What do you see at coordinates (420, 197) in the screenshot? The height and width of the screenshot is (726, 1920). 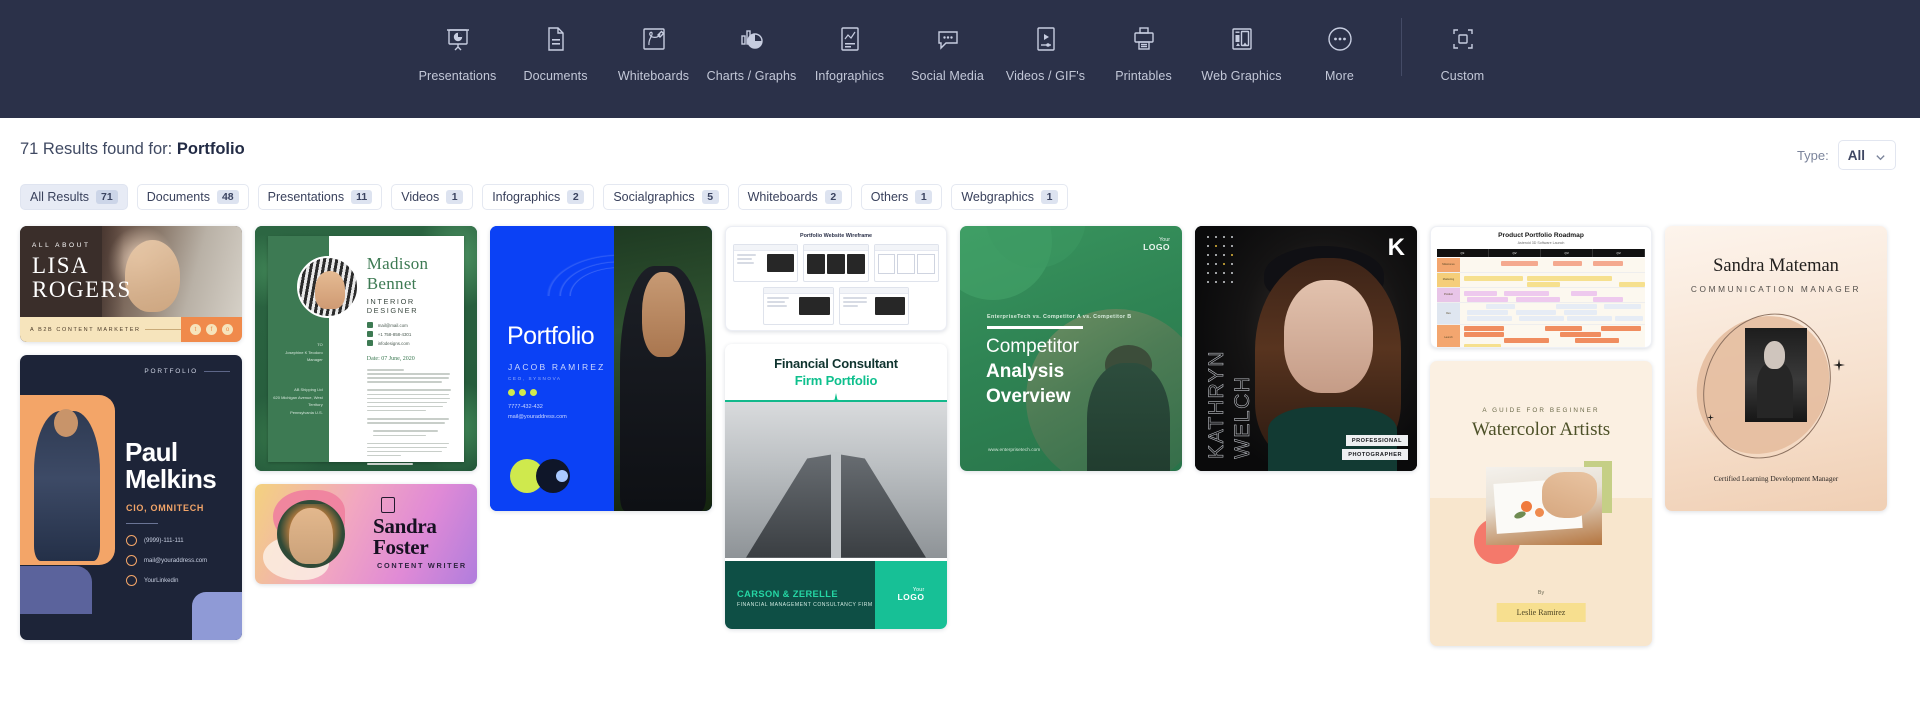 I see `chip-label: Videos` at bounding box center [420, 197].